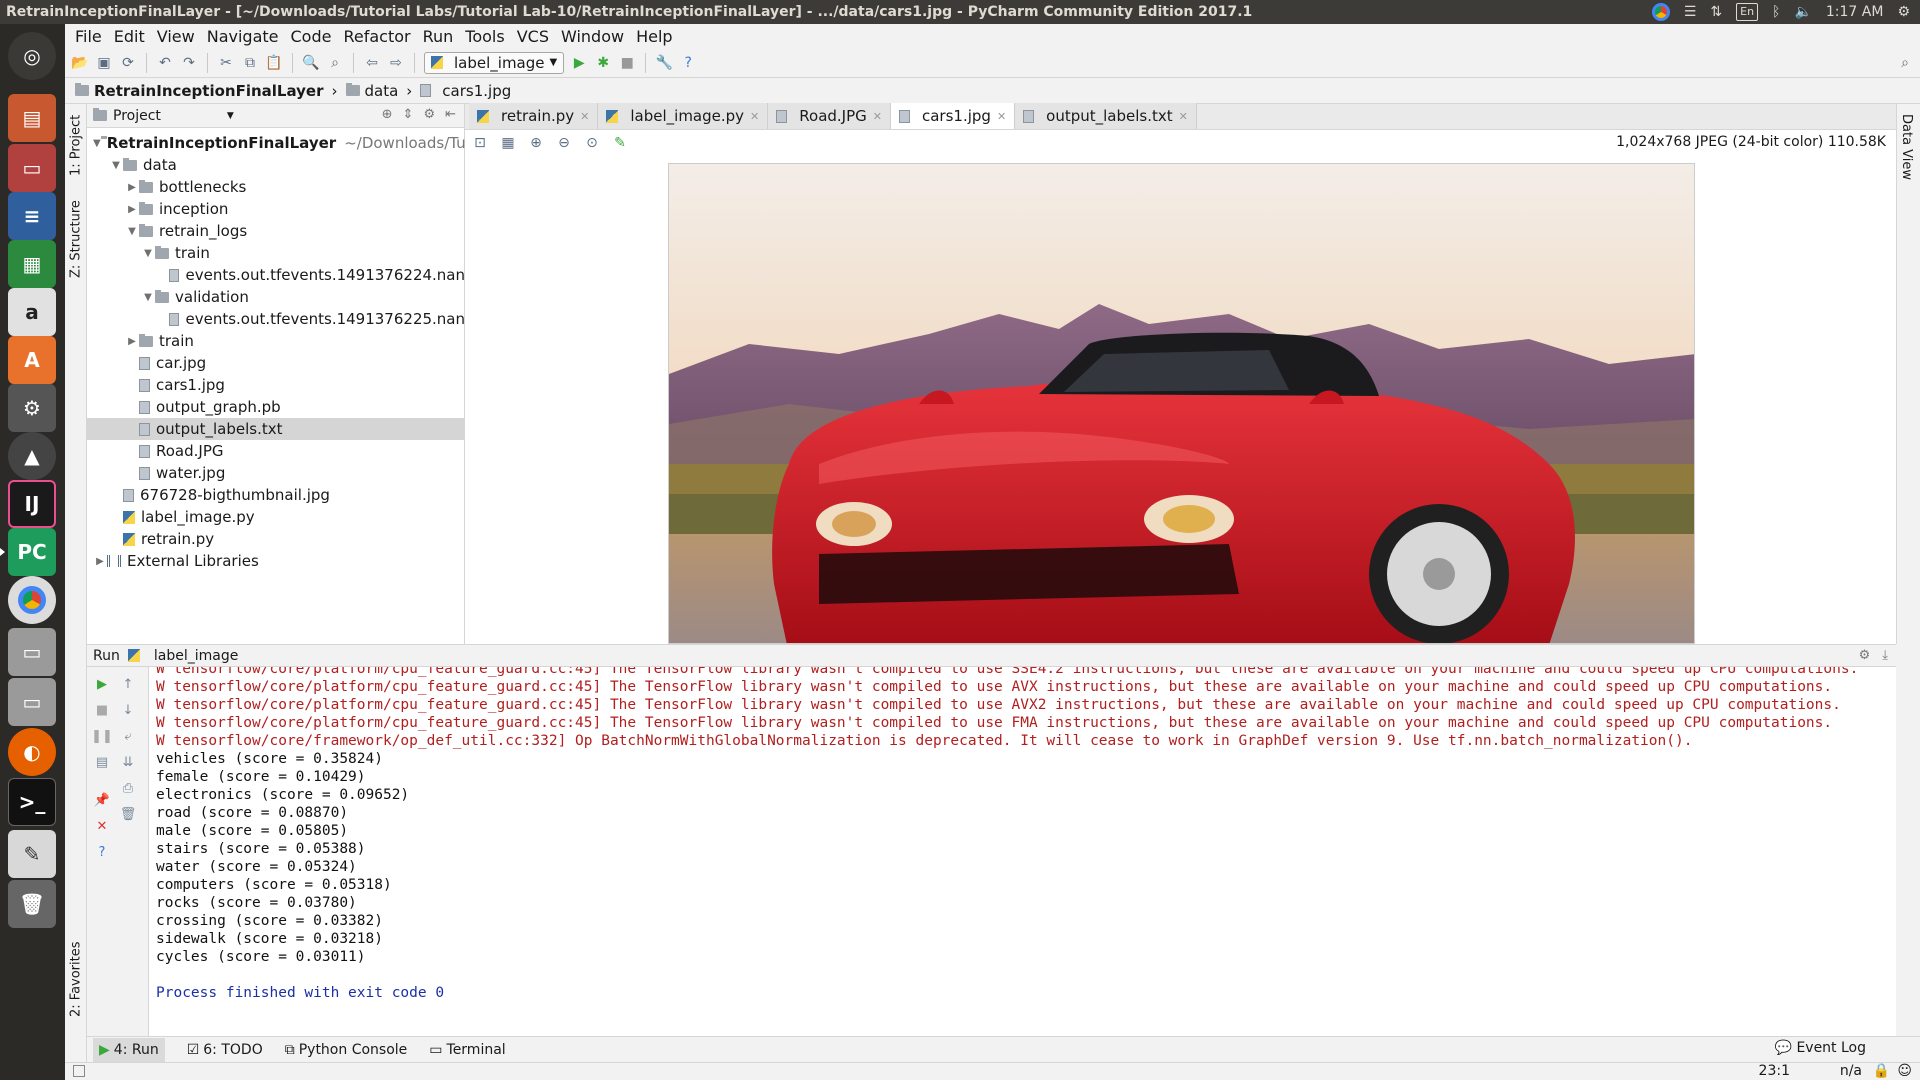 This screenshot has width=1920, height=1080. I want to click on tool-windows-toggle-icon, so click(79, 1071).